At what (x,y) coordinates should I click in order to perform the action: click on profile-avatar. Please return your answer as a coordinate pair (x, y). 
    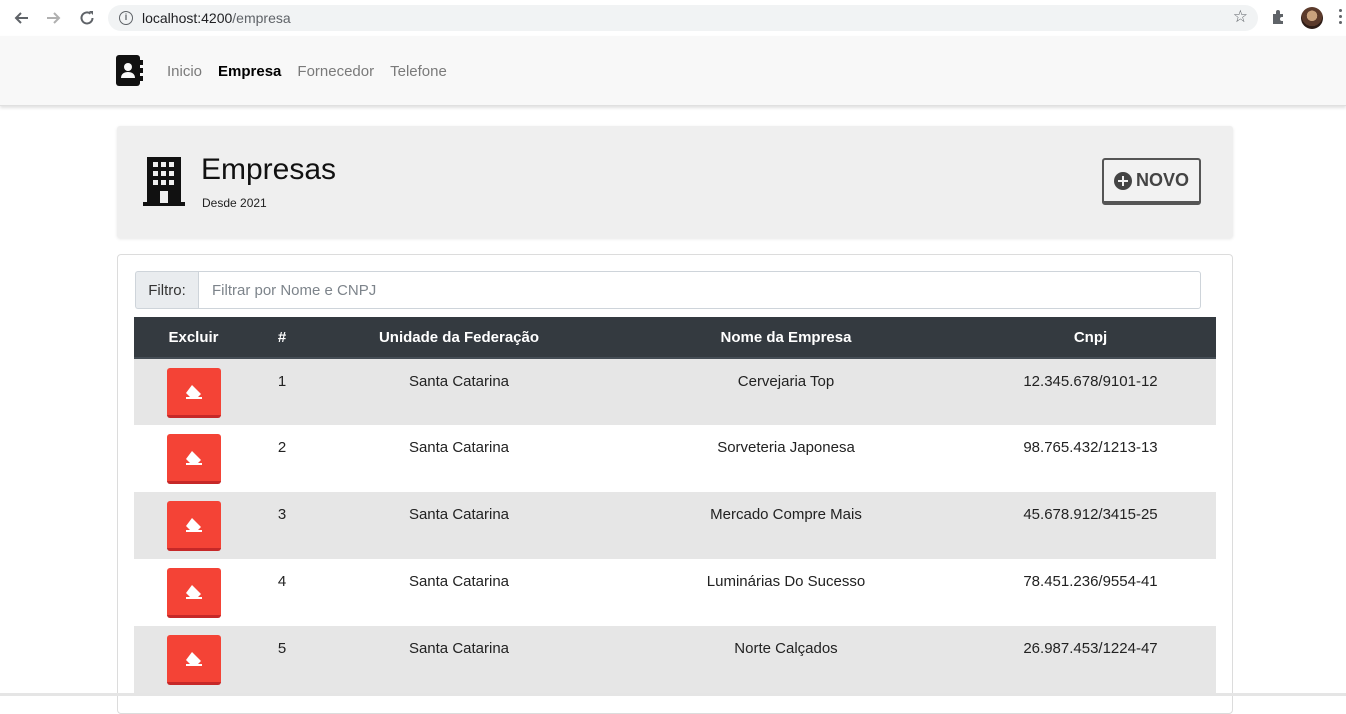
    Looking at the image, I should click on (1312, 18).